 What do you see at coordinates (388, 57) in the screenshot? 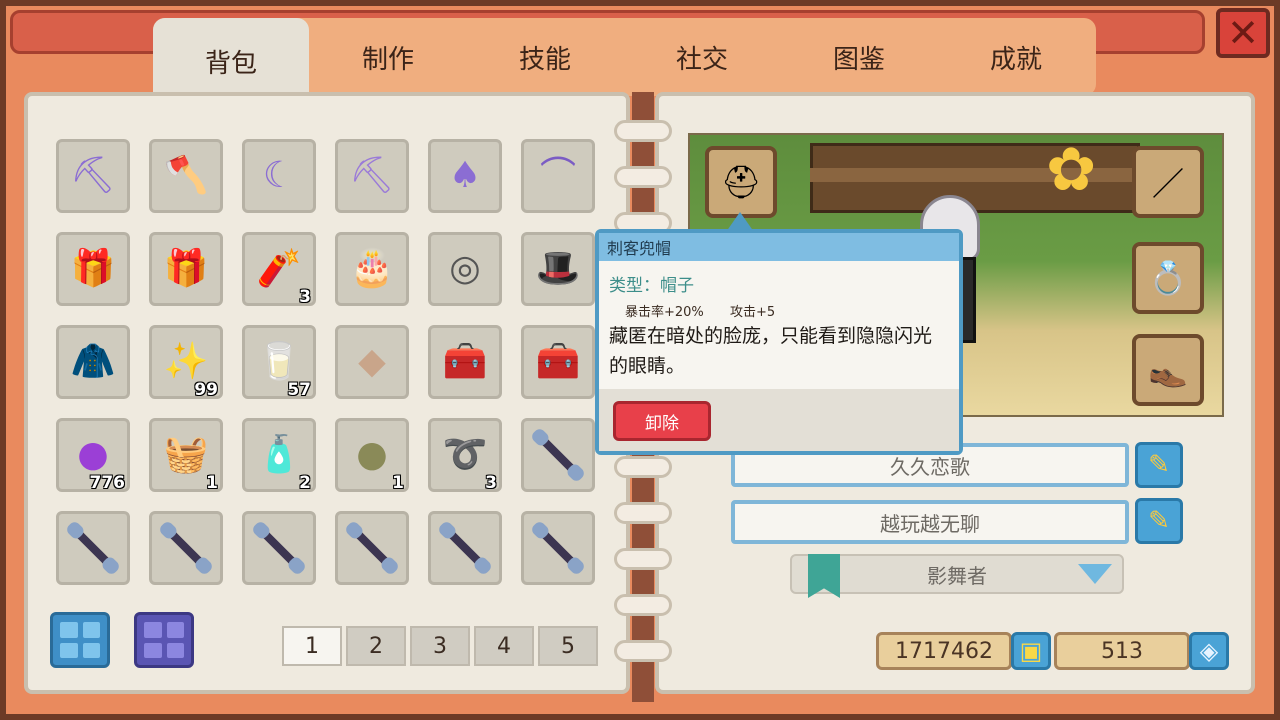
I see `tab-crafting: 制作` at bounding box center [388, 57].